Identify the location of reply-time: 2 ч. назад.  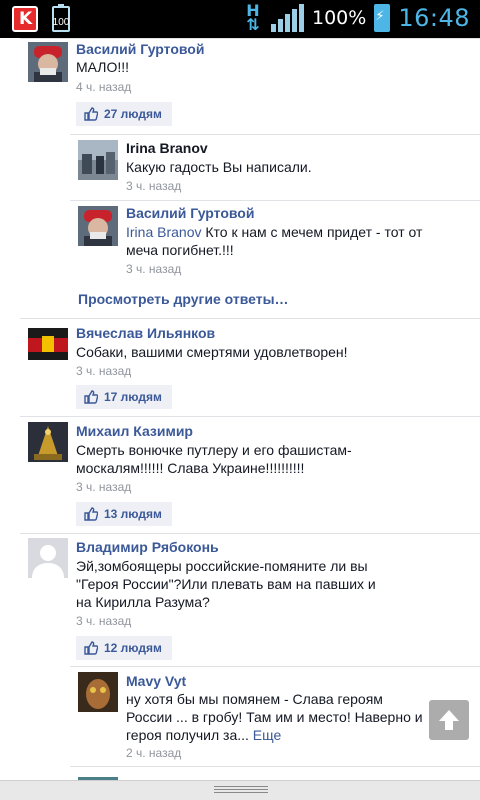
(154, 753).